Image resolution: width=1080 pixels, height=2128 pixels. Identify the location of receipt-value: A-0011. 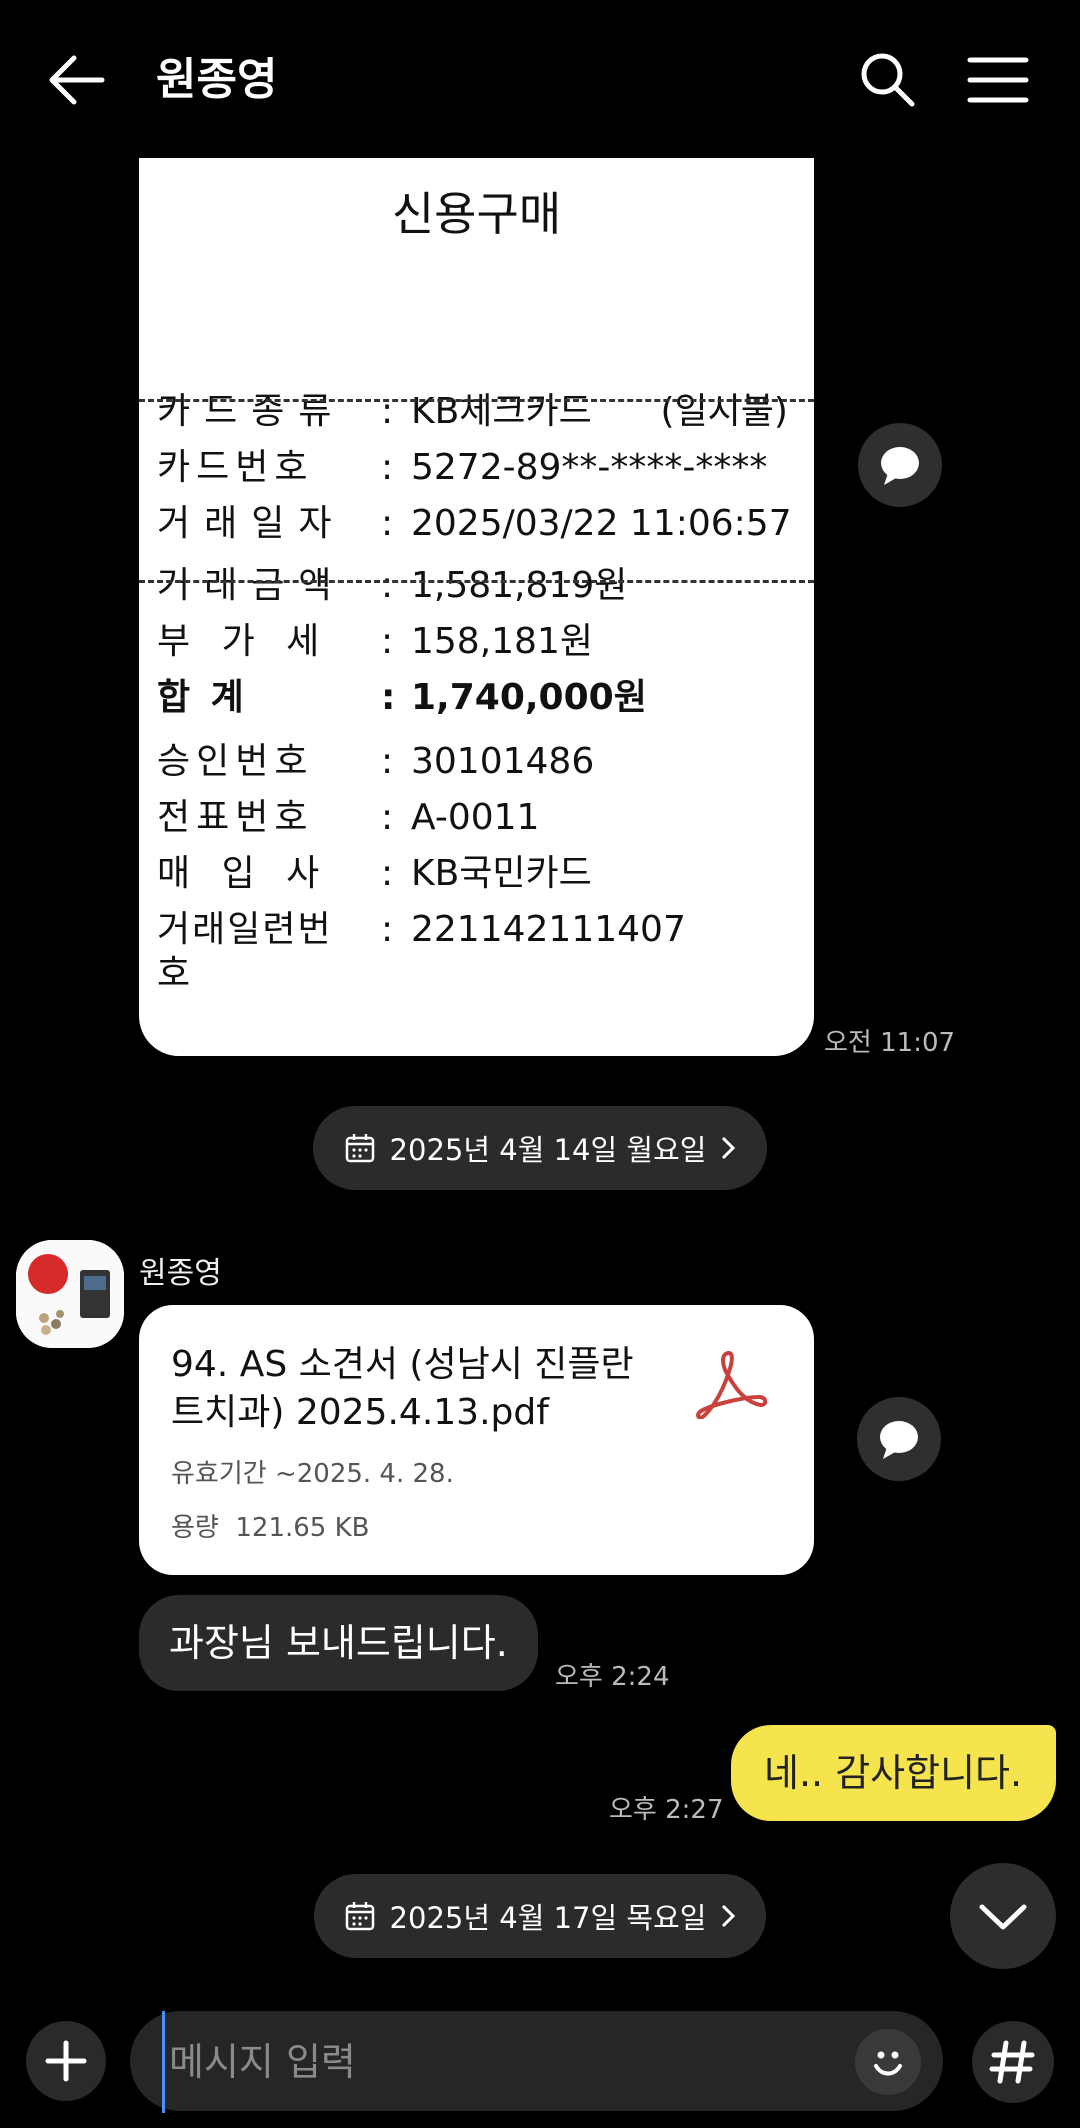
(475, 817).